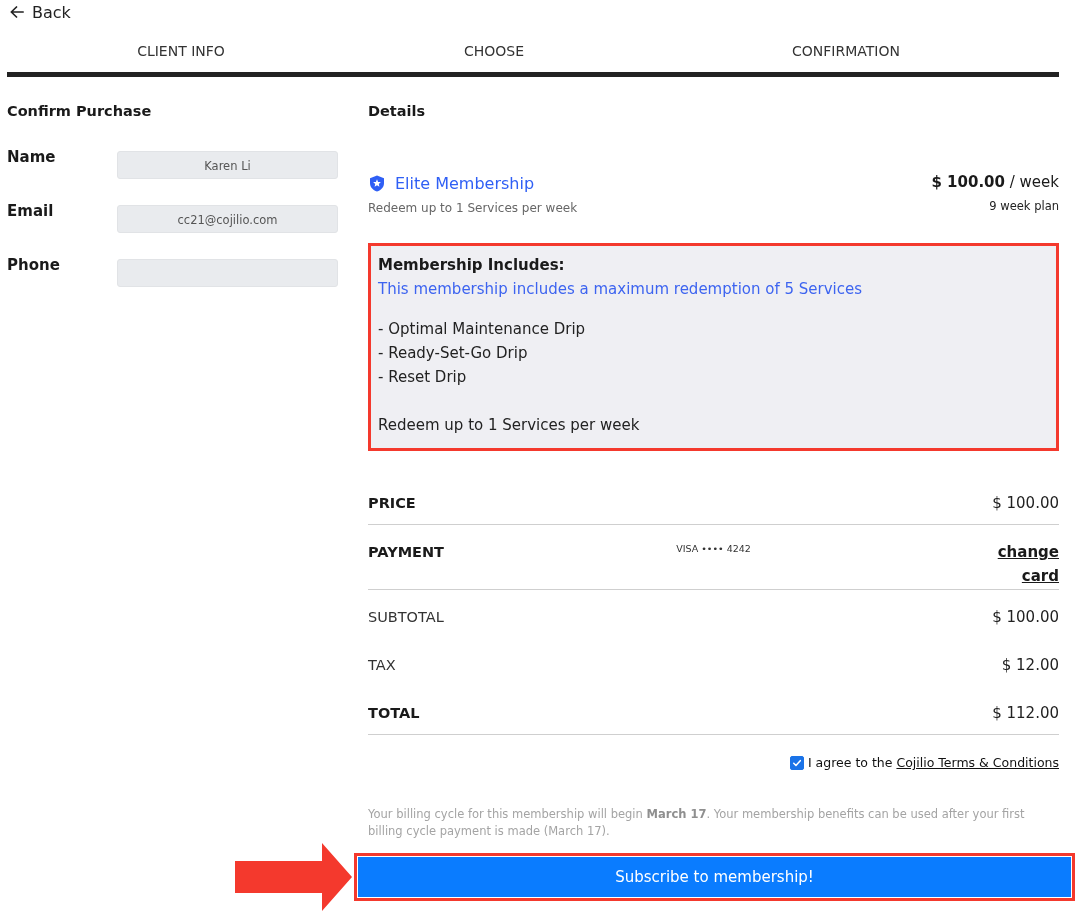 The height and width of the screenshot is (912, 1080). Describe the element at coordinates (392, 503) in the screenshot. I see `row-label: PRICE` at that location.